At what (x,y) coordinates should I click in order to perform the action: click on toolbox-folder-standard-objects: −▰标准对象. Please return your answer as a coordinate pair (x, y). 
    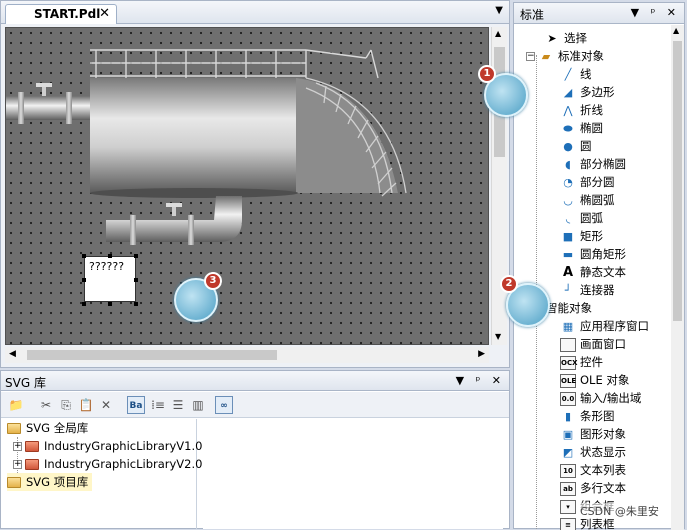
    Looking at the image, I should click on (565, 56).